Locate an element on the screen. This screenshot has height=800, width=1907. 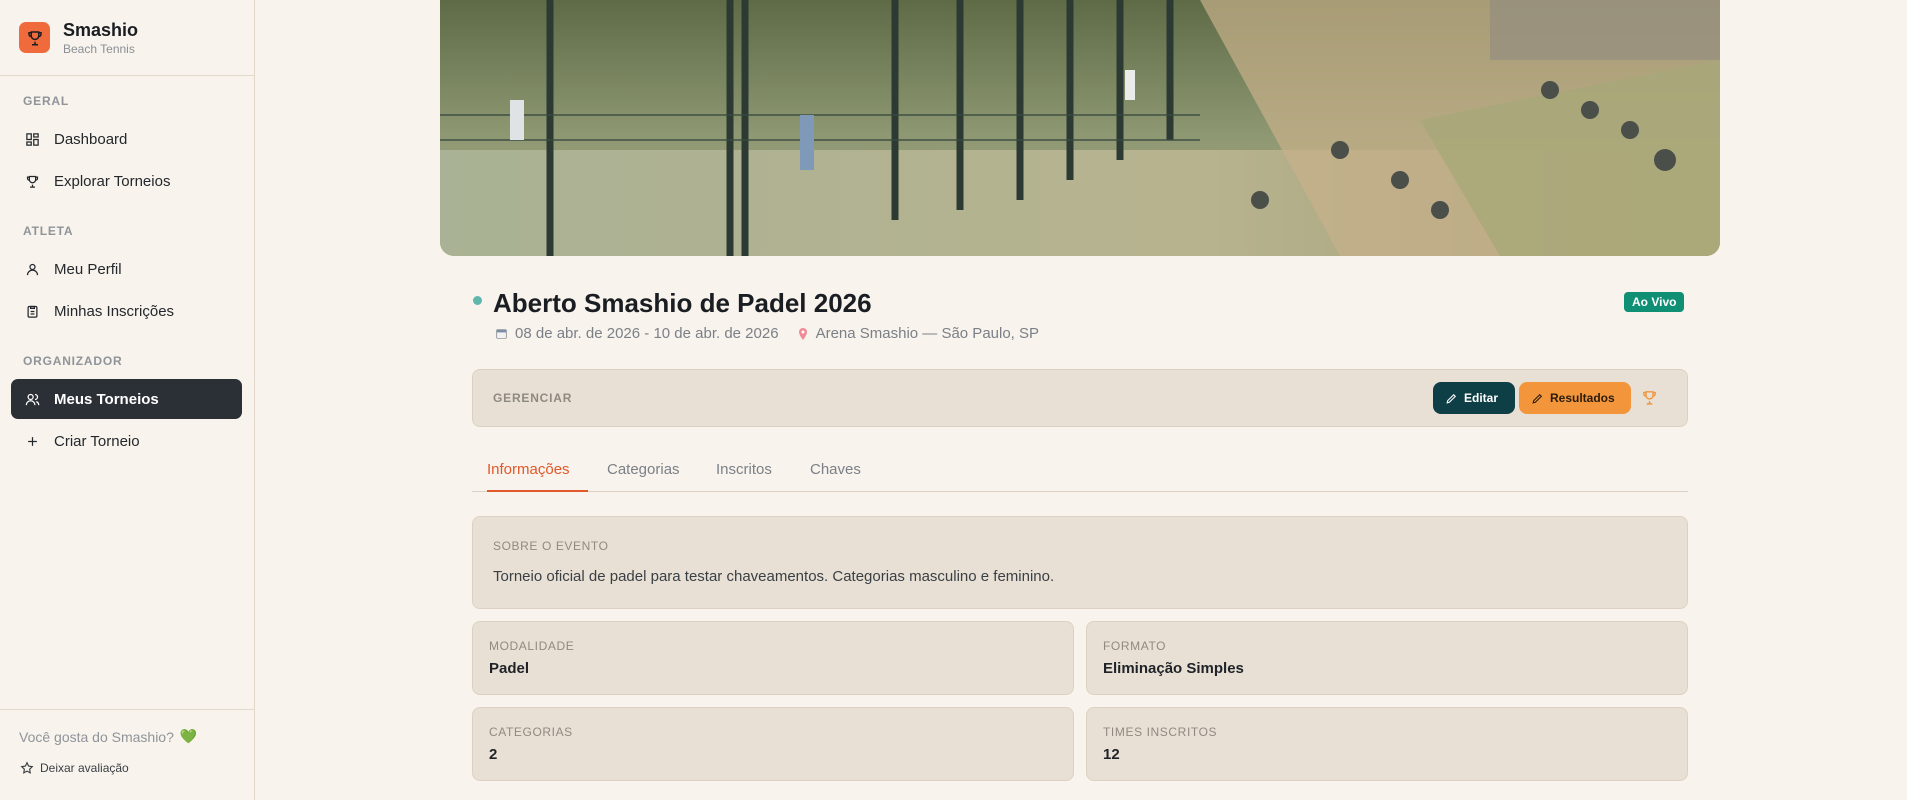
trophy-button is located at coordinates (1649, 400).